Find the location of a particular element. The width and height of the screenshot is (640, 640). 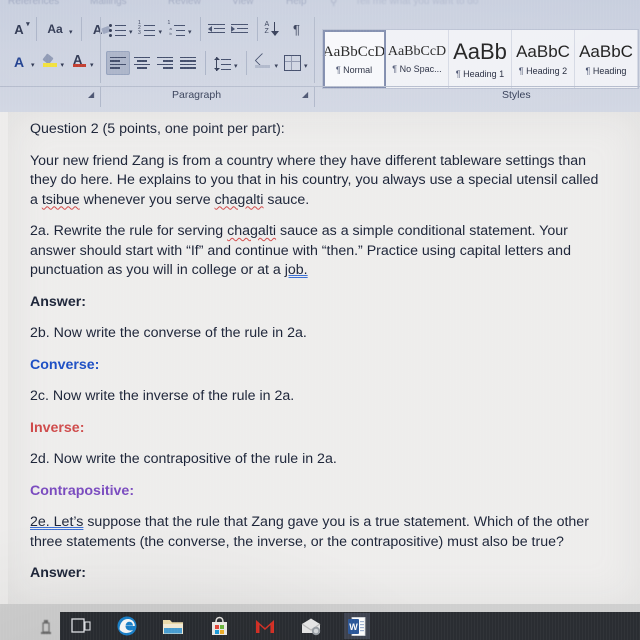

style-item-heading-3: AaBbC ¶ Heading is located at coordinates (606, 59).